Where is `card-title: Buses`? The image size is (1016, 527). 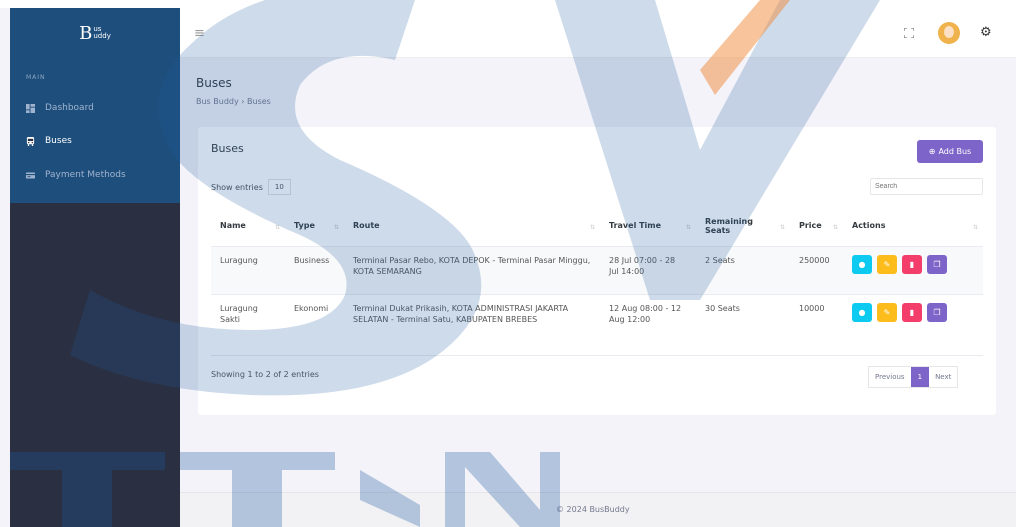
card-title: Buses is located at coordinates (227, 148).